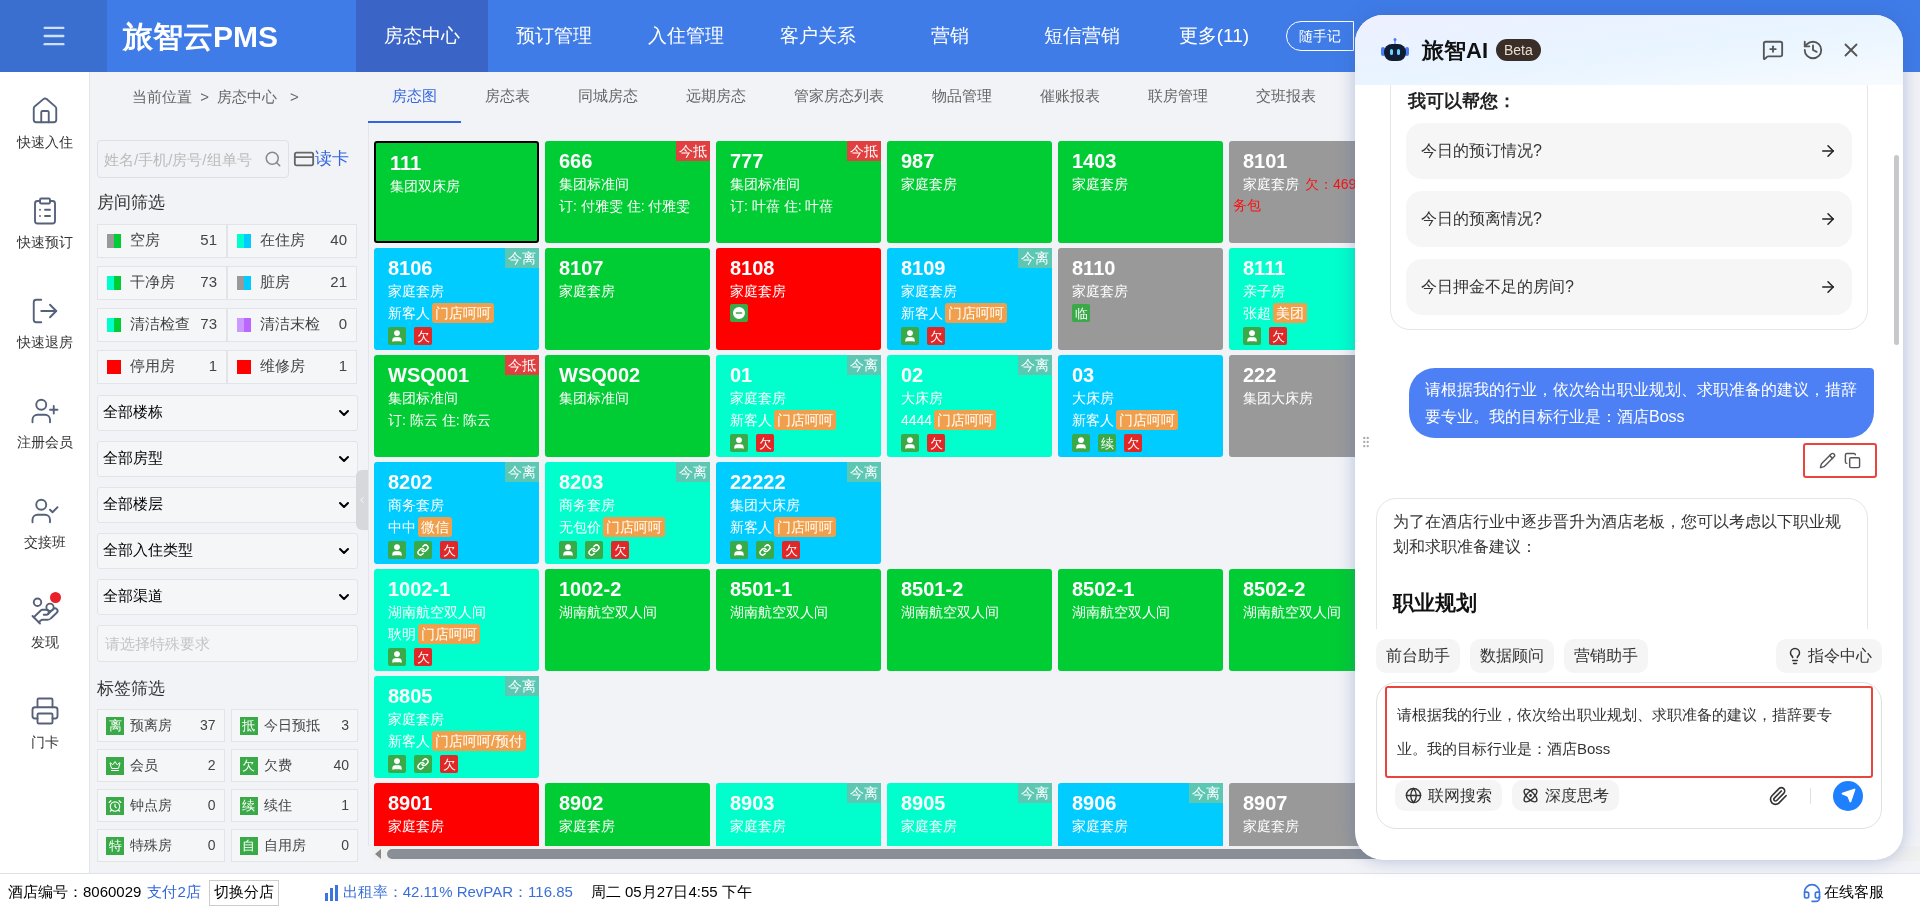 The image size is (1920, 911). I want to click on room-number: 8203, so click(581, 482).